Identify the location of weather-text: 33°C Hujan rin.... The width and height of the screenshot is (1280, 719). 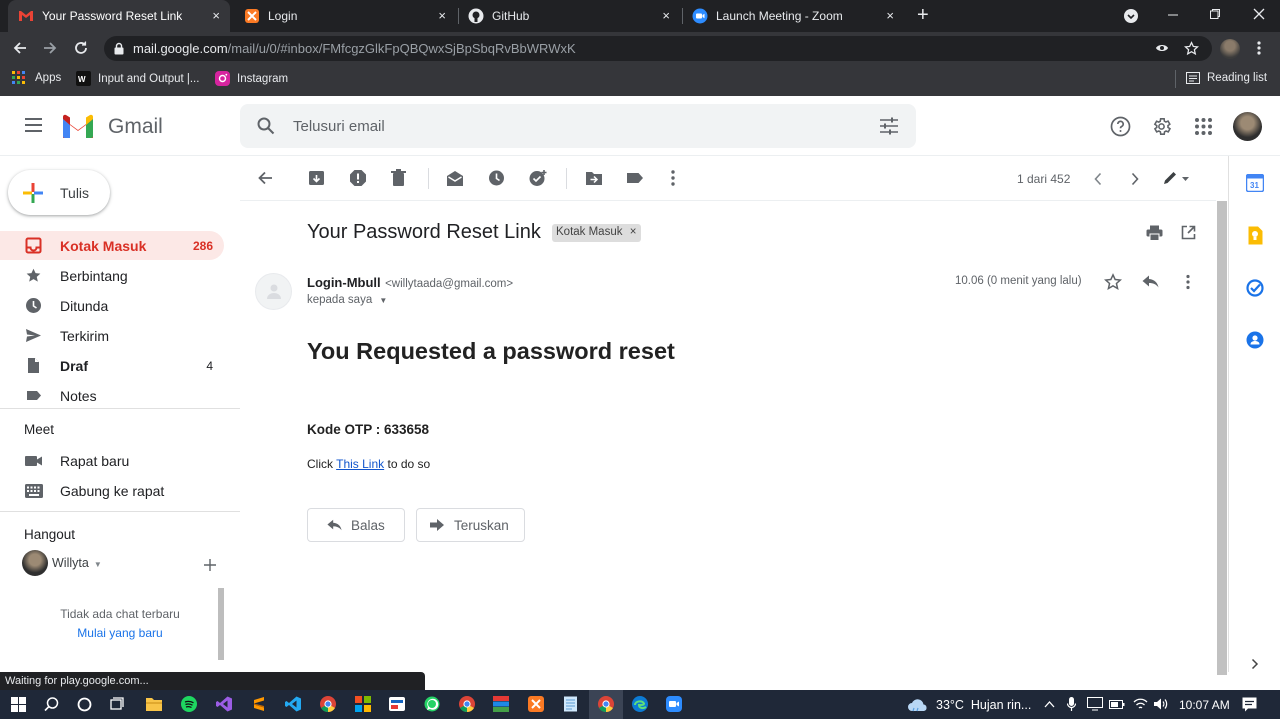
(983, 705).